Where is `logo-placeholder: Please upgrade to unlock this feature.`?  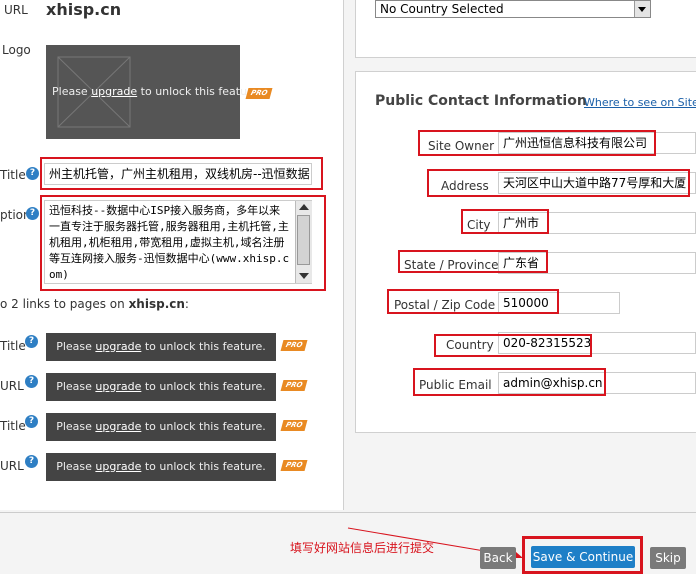
logo-placeholder: Please upgrade to unlock this feature. is located at coordinates (154, 92).